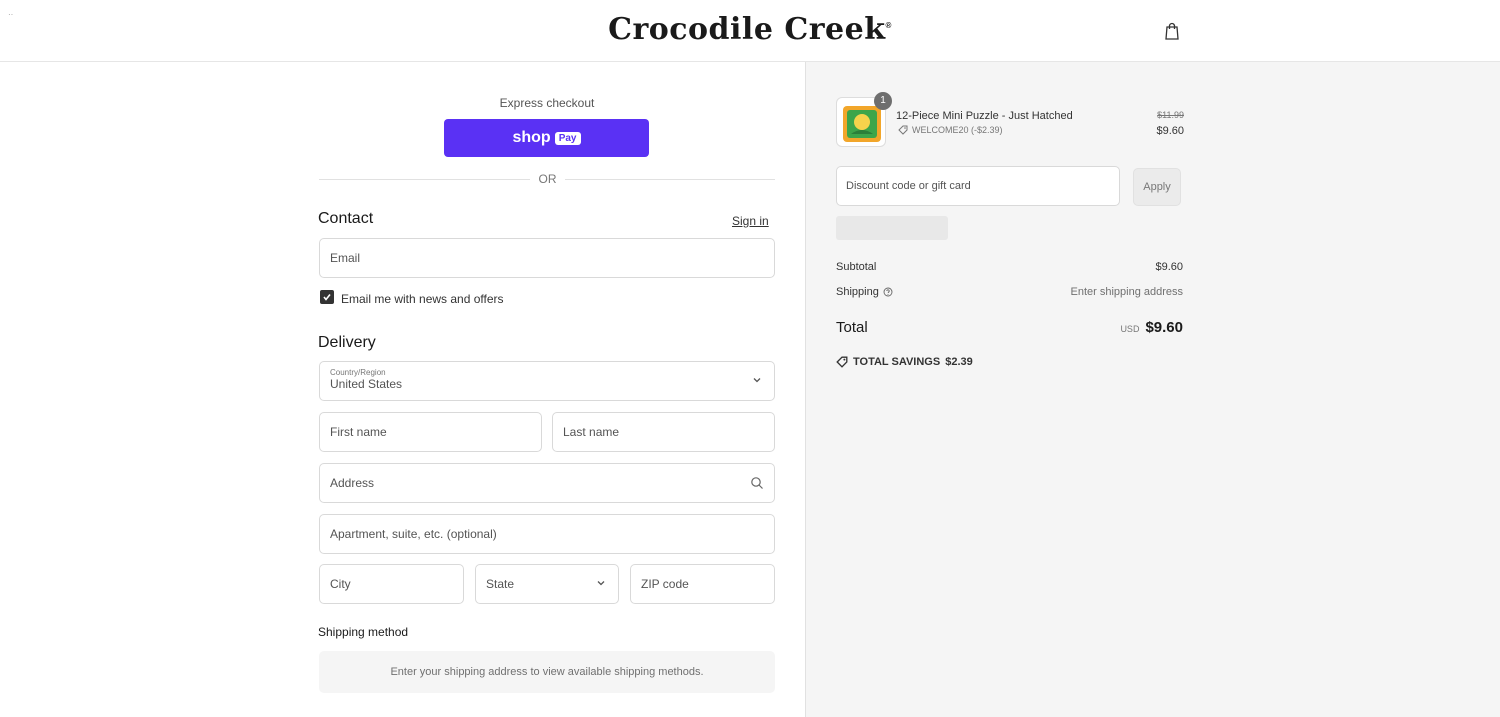 The height and width of the screenshot is (717, 1500). What do you see at coordinates (1169, 267) in the screenshot?
I see `subtotal-value: $9.60` at bounding box center [1169, 267].